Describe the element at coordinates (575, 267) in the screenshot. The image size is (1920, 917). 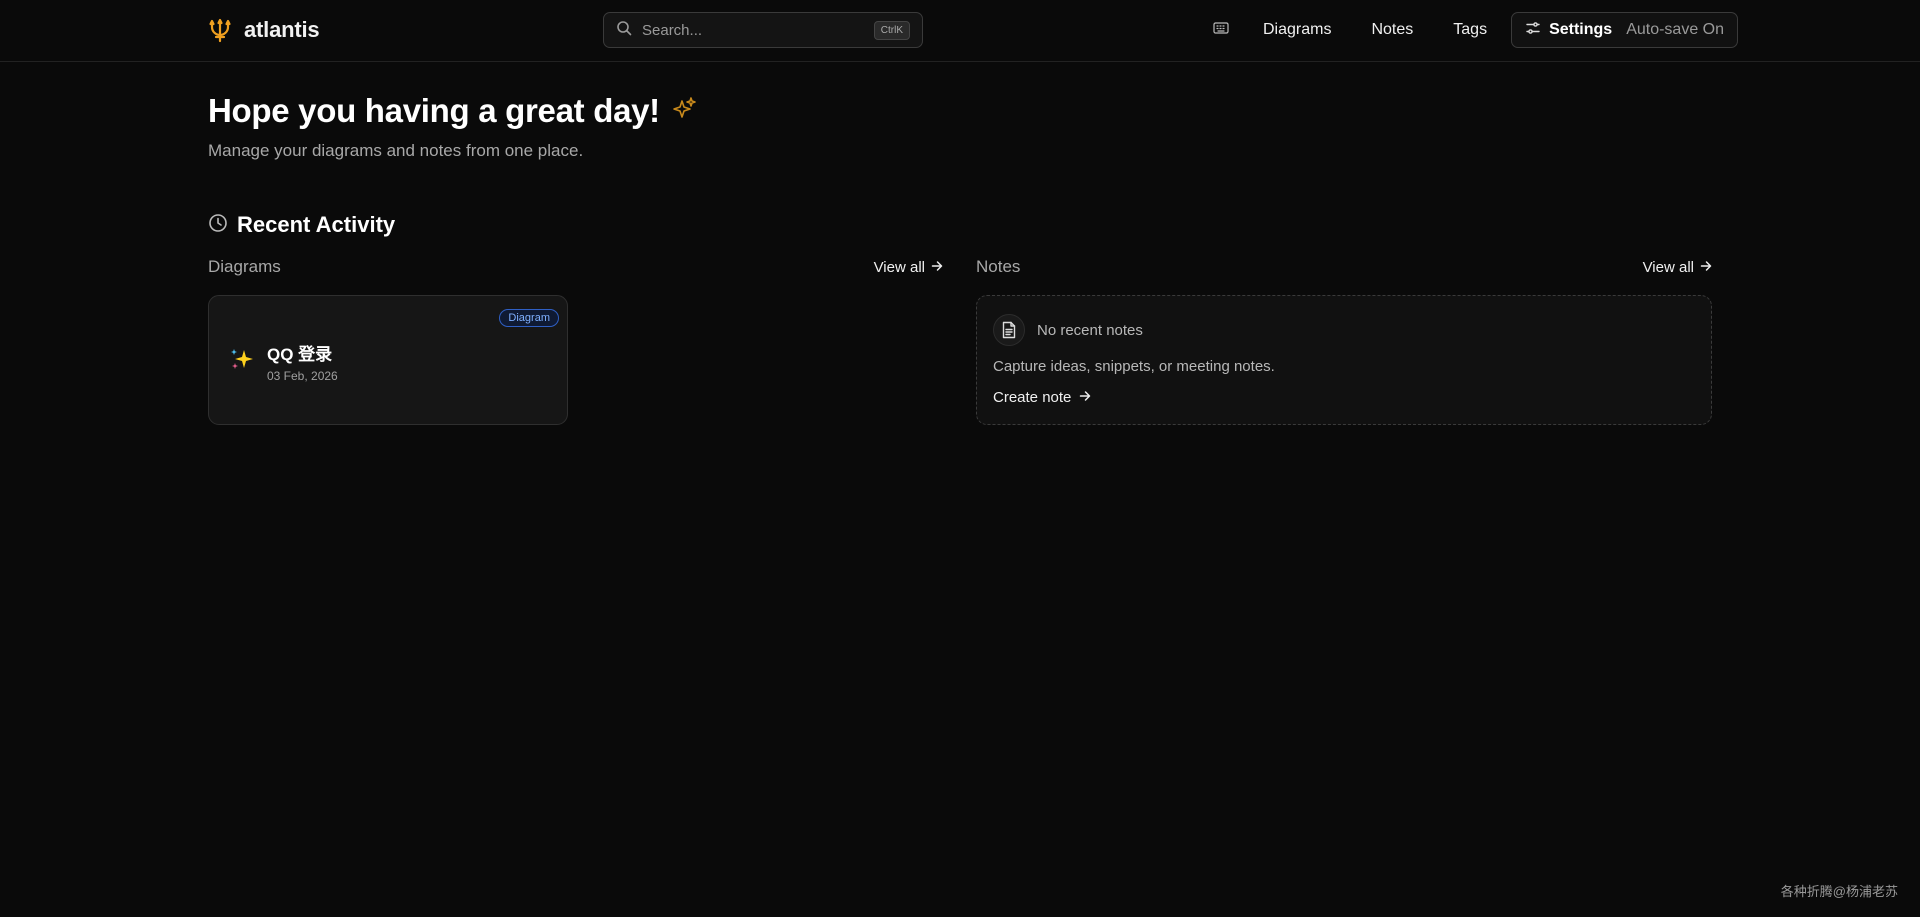
I see `diagrams-section-header: Diagrams View all` at that location.